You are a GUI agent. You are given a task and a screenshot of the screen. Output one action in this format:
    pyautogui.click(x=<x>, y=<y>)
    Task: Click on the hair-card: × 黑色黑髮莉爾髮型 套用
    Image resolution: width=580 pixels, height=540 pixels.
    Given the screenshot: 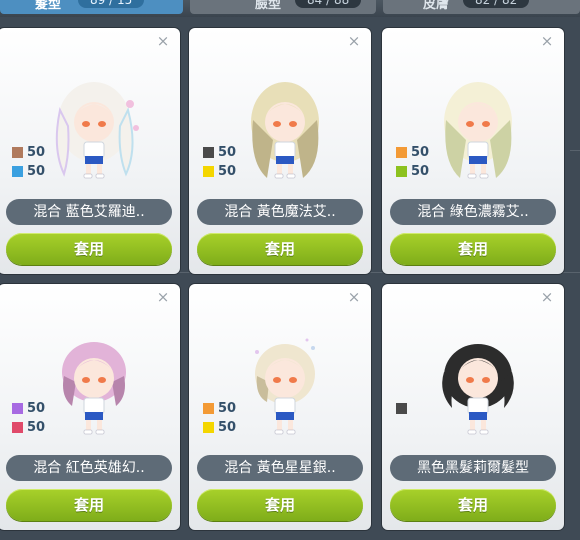 What is the action you would take?
    pyautogui.click(x=473, y=407)
    